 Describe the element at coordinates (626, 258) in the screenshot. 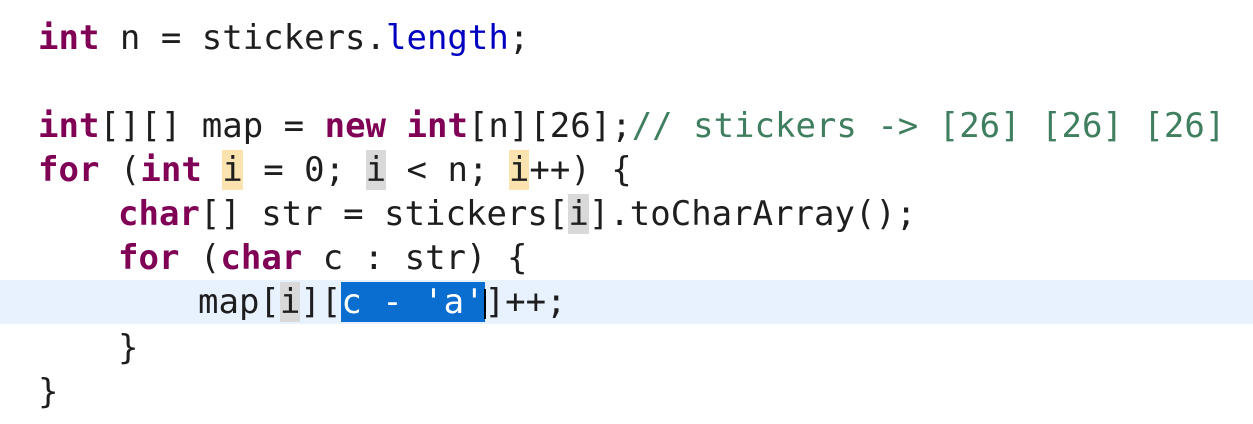

I see `code-line-6: for (char c : str) {` at that location.